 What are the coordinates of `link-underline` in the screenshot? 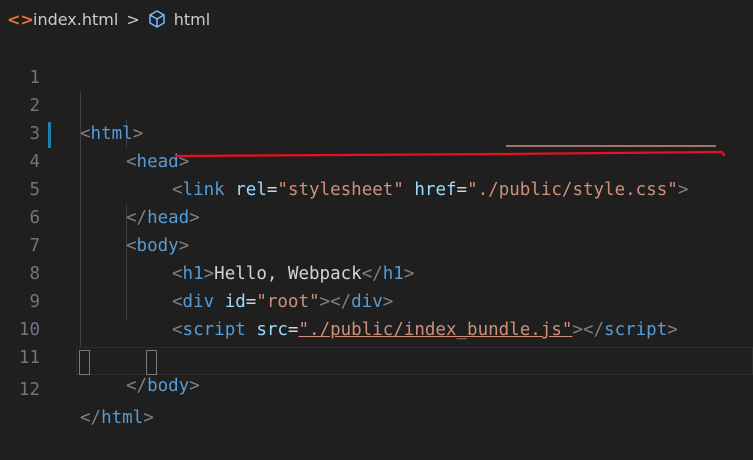 It's located at (611, 146).